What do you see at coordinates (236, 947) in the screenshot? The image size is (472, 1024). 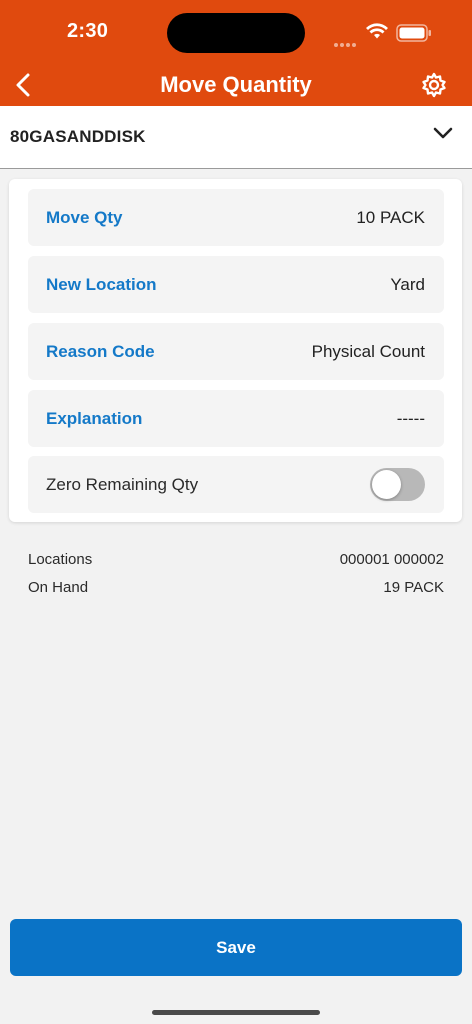 I see `save-button: Save` at bounding box center [236, 947].